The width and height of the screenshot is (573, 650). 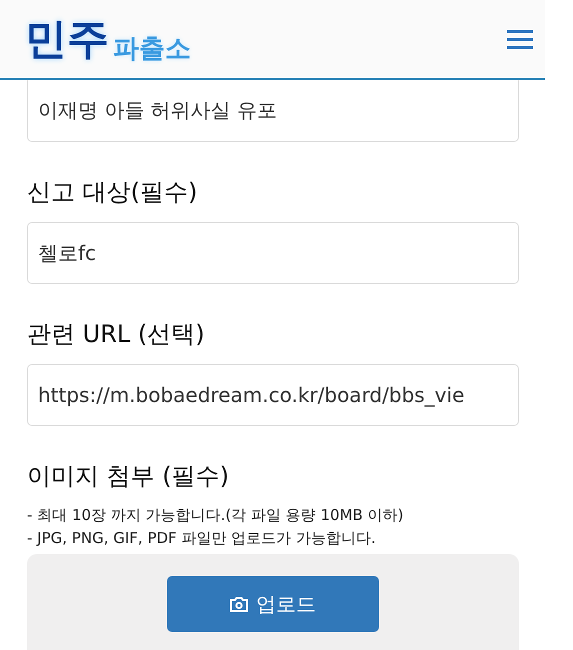 I want to click on upload-area: 업로드, so click(x=273, y=602).